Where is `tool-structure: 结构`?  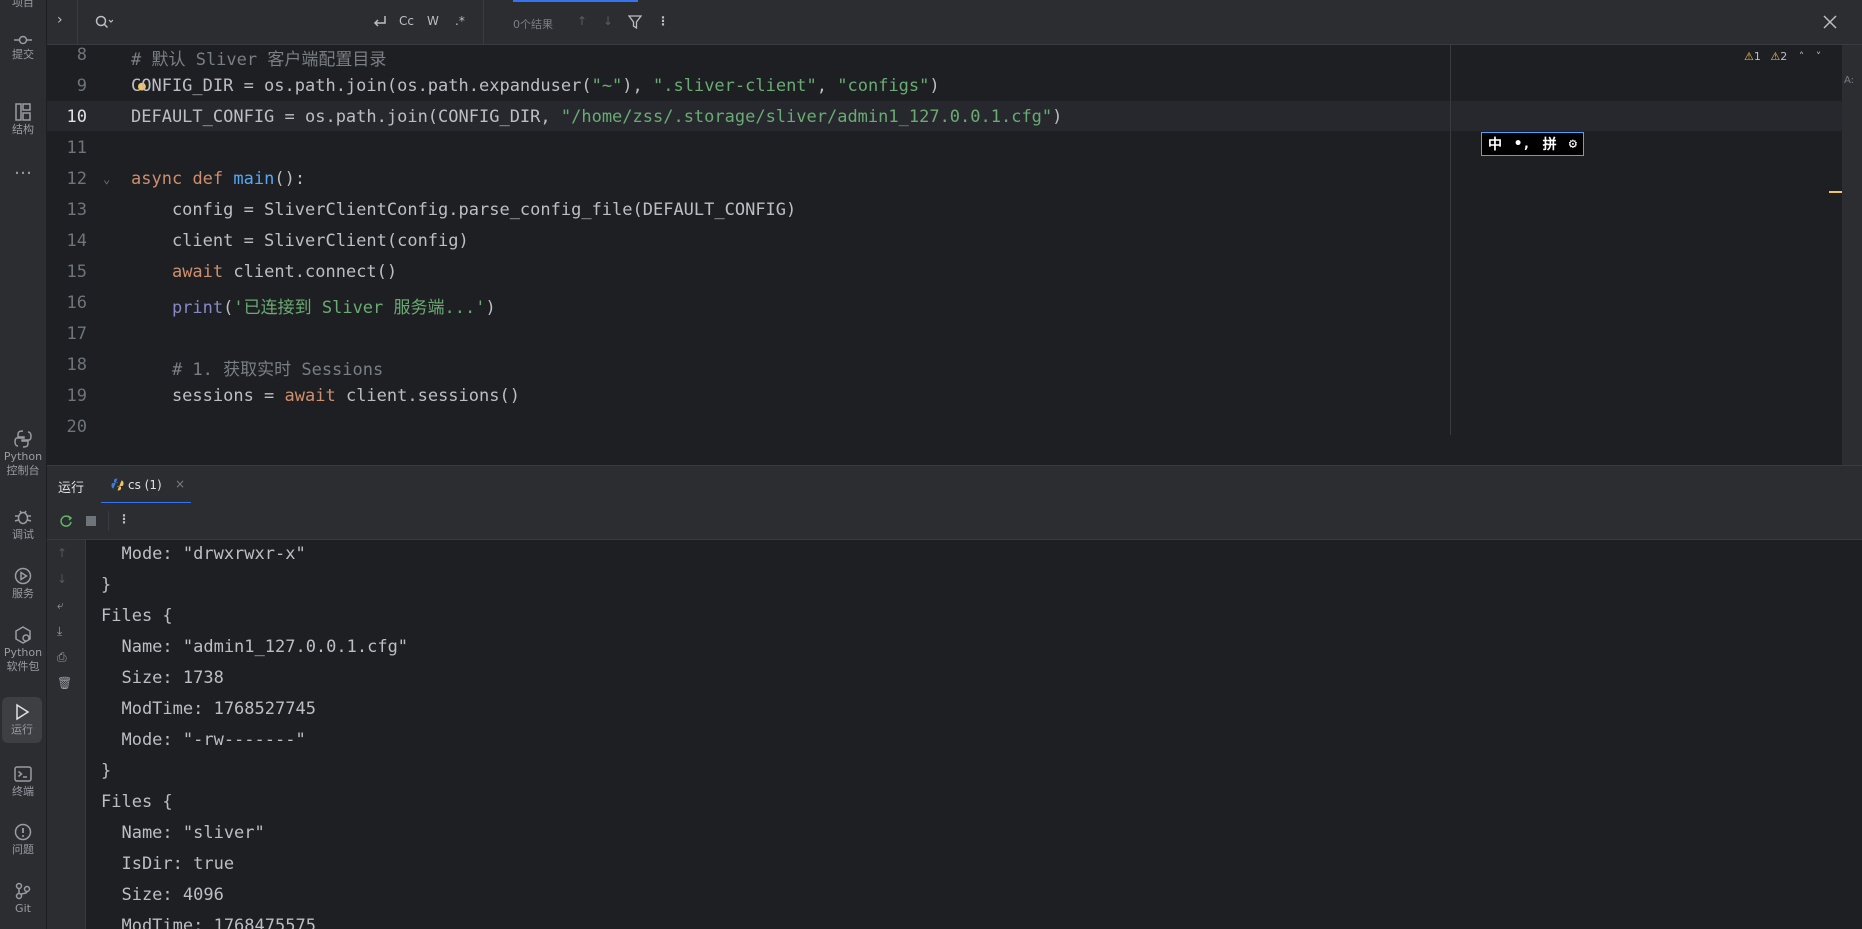
tool-structure: 结构 is located at coordinates (23, 120).